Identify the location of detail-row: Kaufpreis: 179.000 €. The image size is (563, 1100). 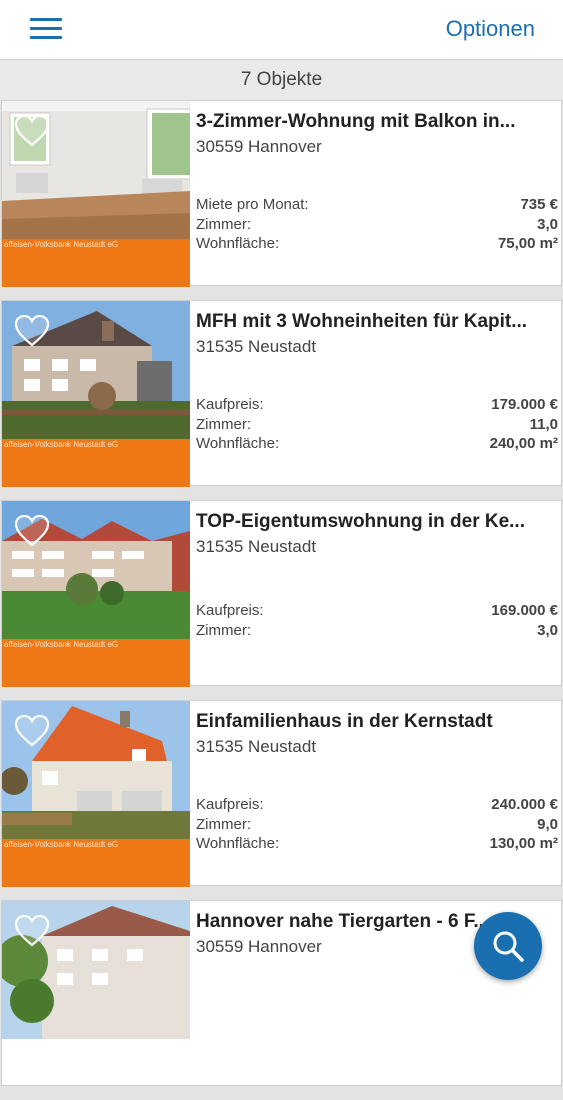
(377, 405).